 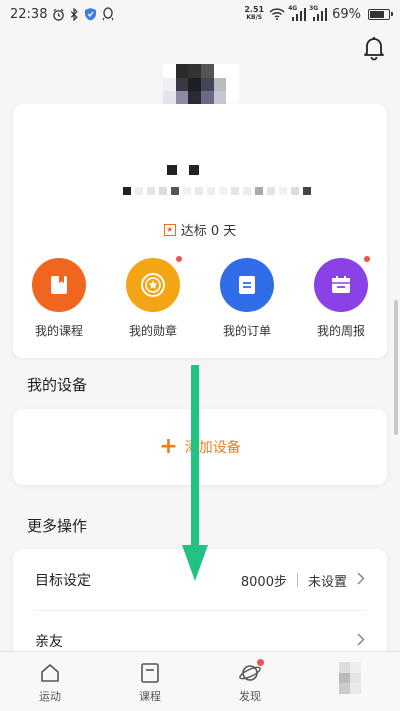 I want to click on quick-action-label: 我的勋章, so click(x=152, y=331).